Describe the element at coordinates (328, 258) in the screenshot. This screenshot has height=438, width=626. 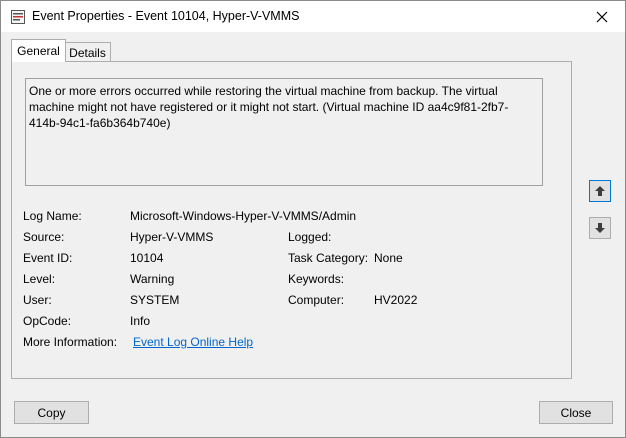
I see `task-category-label: Task Category:` at that location.